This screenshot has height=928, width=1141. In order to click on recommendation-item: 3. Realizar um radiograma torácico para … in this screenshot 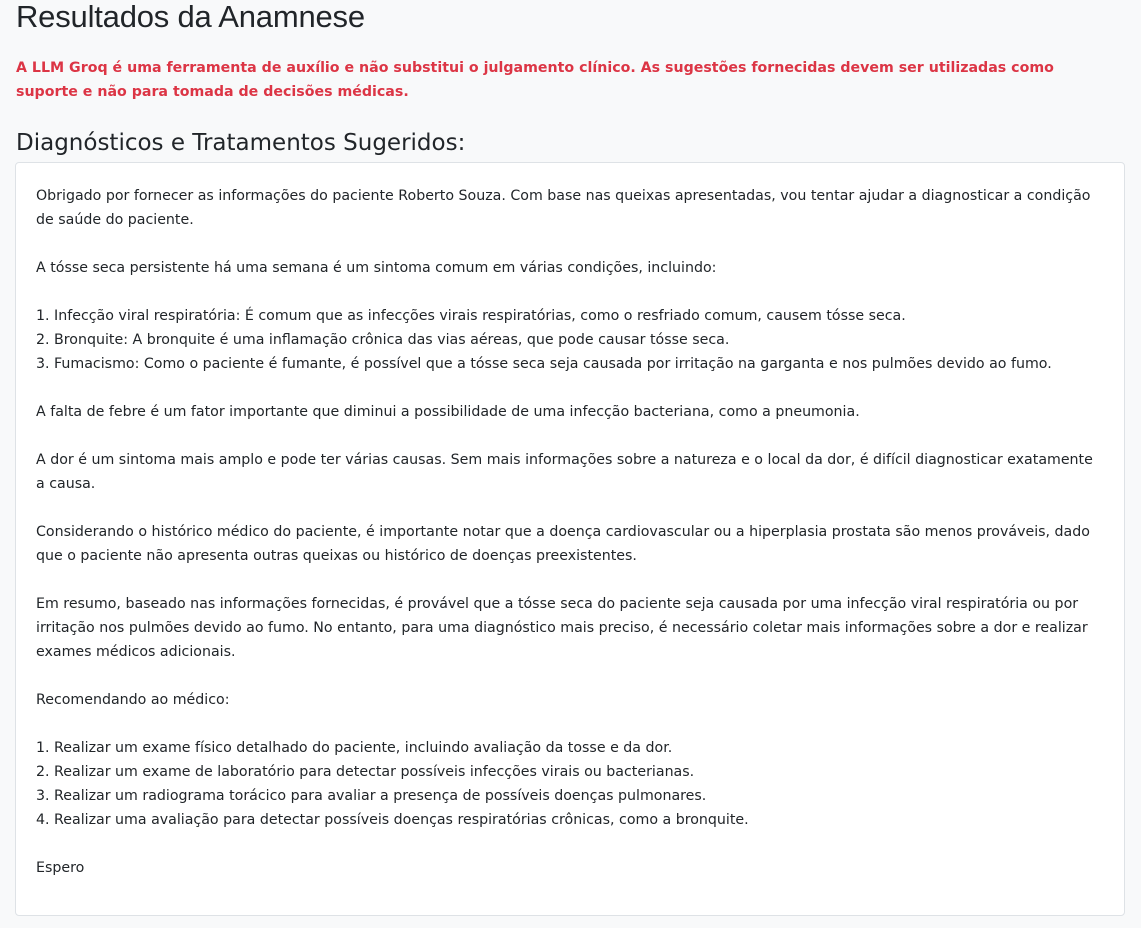, I will do `click(371, 796)`.